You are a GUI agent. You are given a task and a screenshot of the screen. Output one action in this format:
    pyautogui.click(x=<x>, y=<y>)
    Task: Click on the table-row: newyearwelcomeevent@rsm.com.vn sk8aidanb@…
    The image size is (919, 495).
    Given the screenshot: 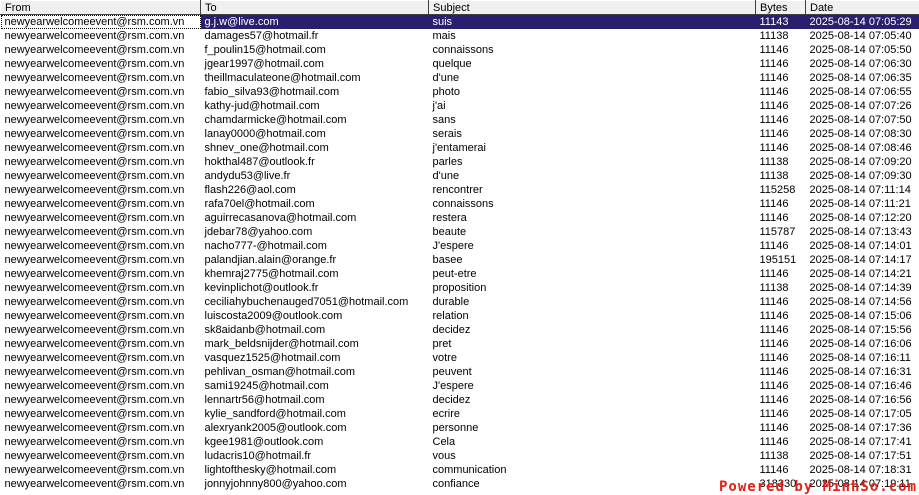 What is the action you would take?
    pyautogui.click(x=460, y=330)
    